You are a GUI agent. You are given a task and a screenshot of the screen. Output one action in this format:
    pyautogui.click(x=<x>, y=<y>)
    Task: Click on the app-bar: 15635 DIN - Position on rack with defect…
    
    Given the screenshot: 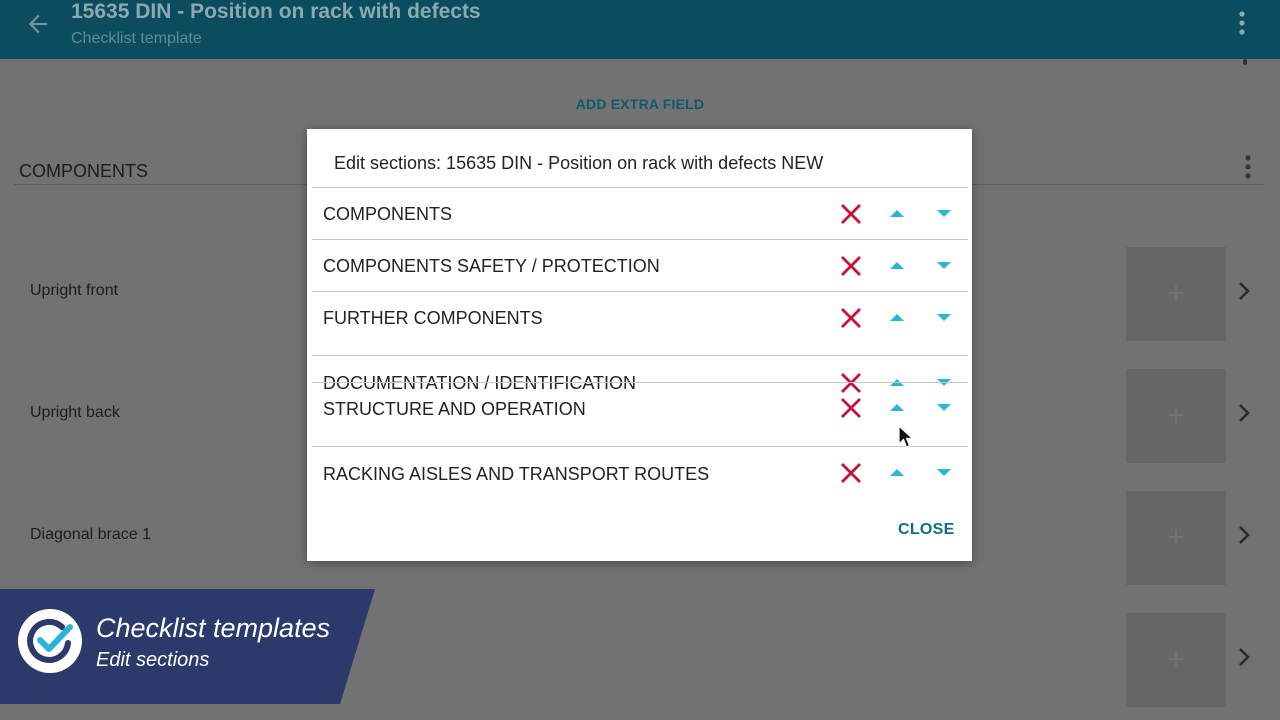 What is the action you would take?
    pyautogui.click(x=640, y=29)
    